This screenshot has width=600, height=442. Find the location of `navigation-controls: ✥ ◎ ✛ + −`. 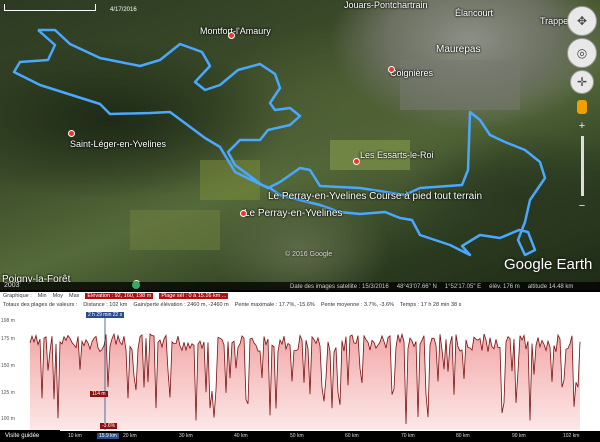

navigation-controls: ✥ ◎ ✛ + − is located at coordinates (582, 108).